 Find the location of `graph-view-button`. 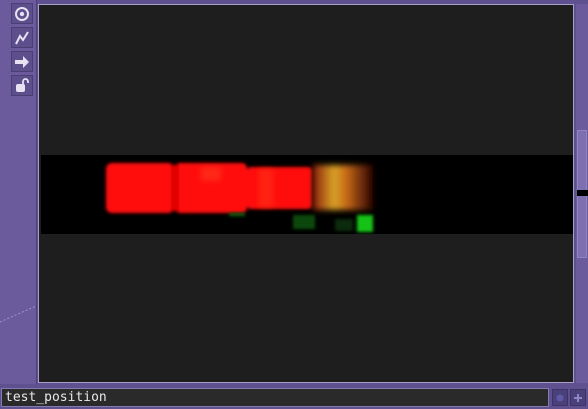

graph-view-button is located at coordinates (22, 37).